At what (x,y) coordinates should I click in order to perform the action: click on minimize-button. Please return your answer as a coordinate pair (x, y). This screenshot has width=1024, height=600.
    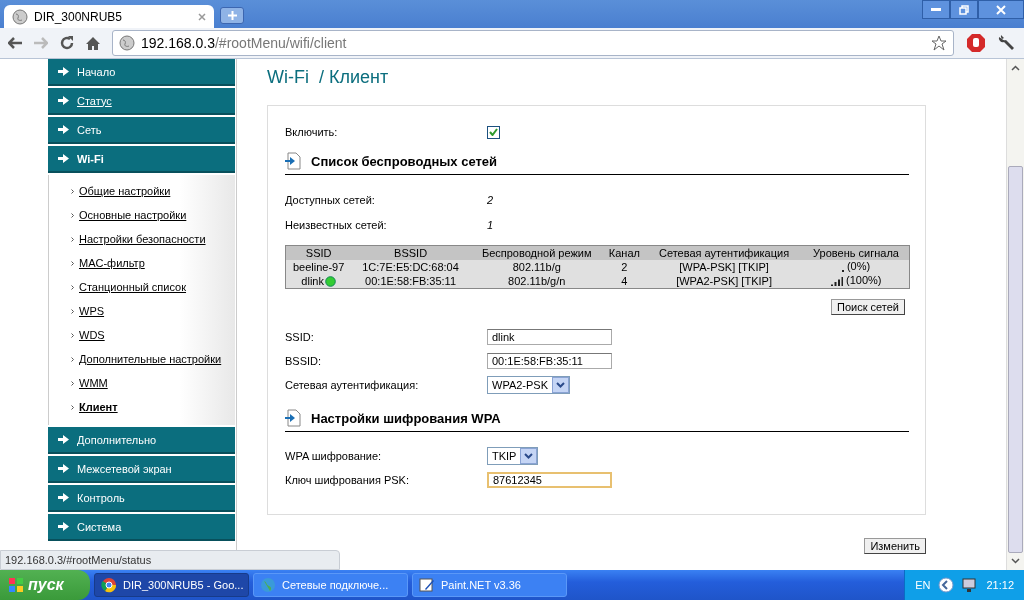
    Looking at the image, I should click on (936, 9).